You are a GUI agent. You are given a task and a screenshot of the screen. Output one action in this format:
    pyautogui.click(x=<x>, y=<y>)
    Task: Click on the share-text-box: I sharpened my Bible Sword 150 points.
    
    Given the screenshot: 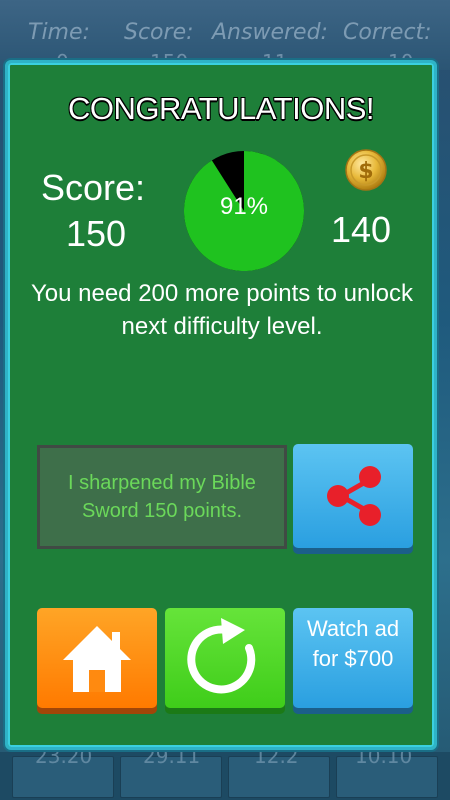 What is the action you would take?
    pyautogui.click(x=162, y=497)
    